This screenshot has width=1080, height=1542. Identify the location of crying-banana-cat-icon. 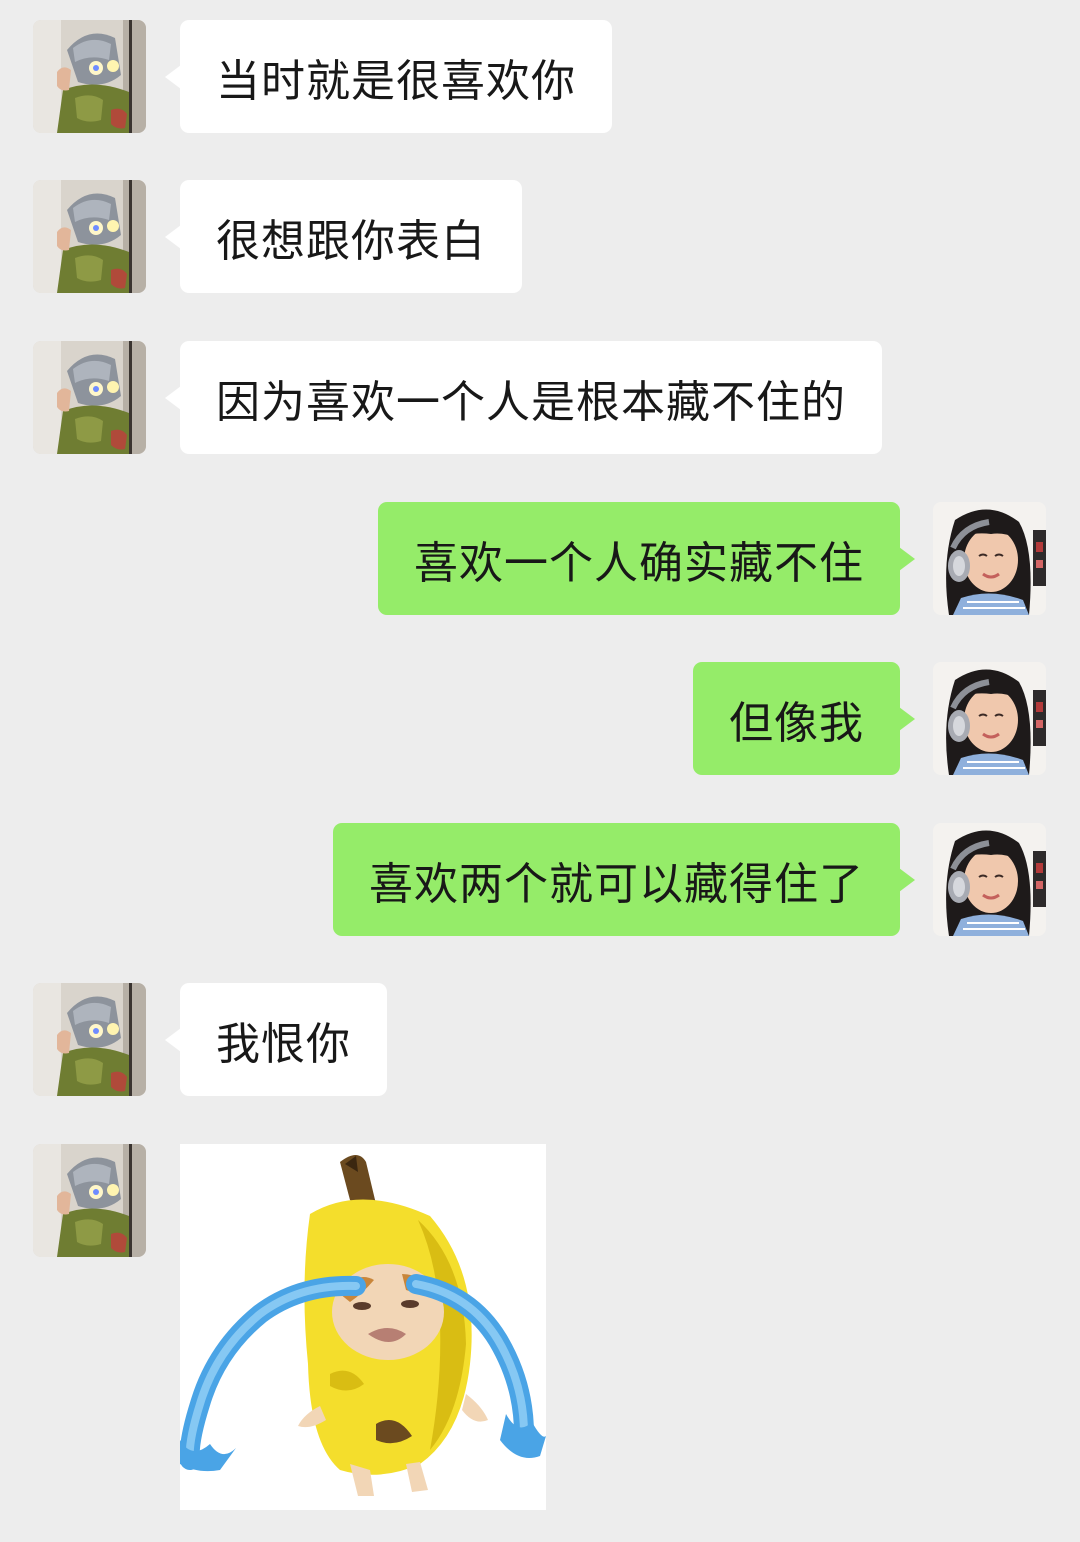
(363, 1327).